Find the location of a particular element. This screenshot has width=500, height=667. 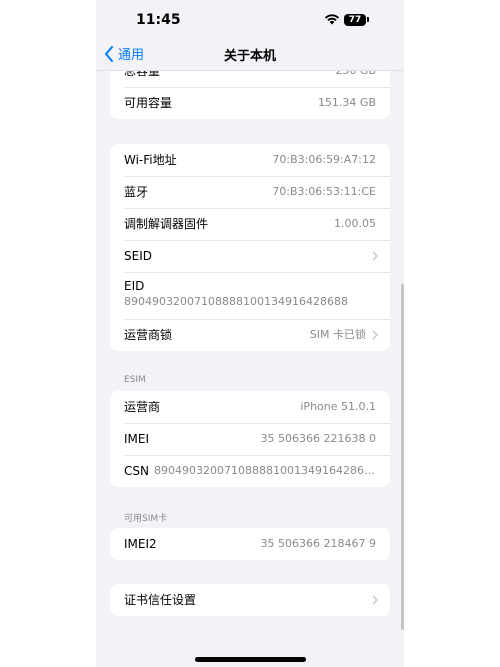

esim-carrier-row: 运营商 iPhone 51.0.1 is located at coordinates (250, 407).